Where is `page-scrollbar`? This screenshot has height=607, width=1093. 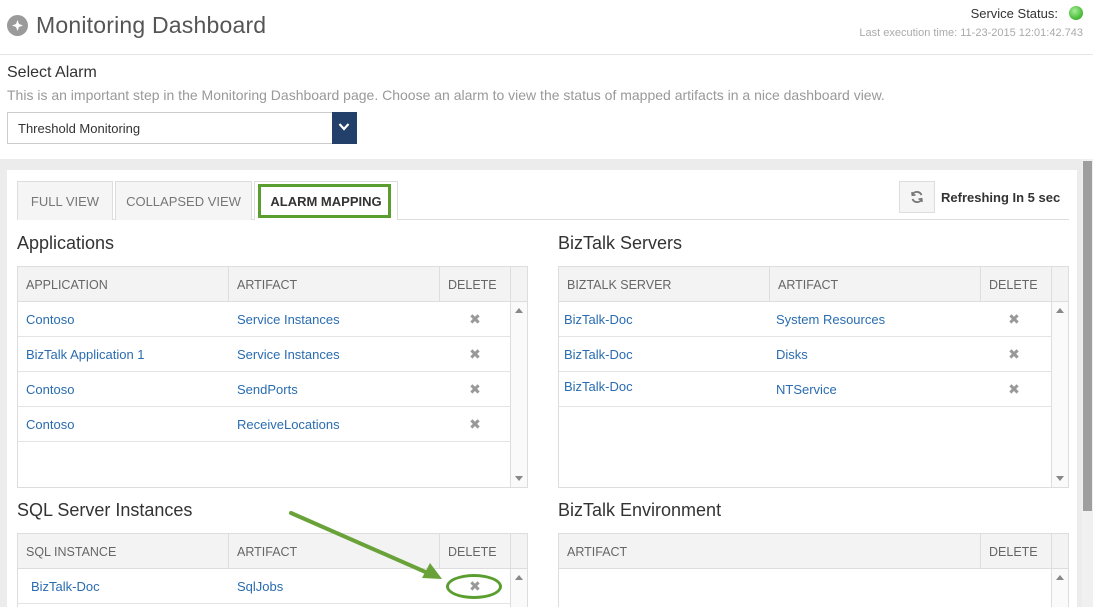 page-scrollbar is located at coordinates (1087, 383).